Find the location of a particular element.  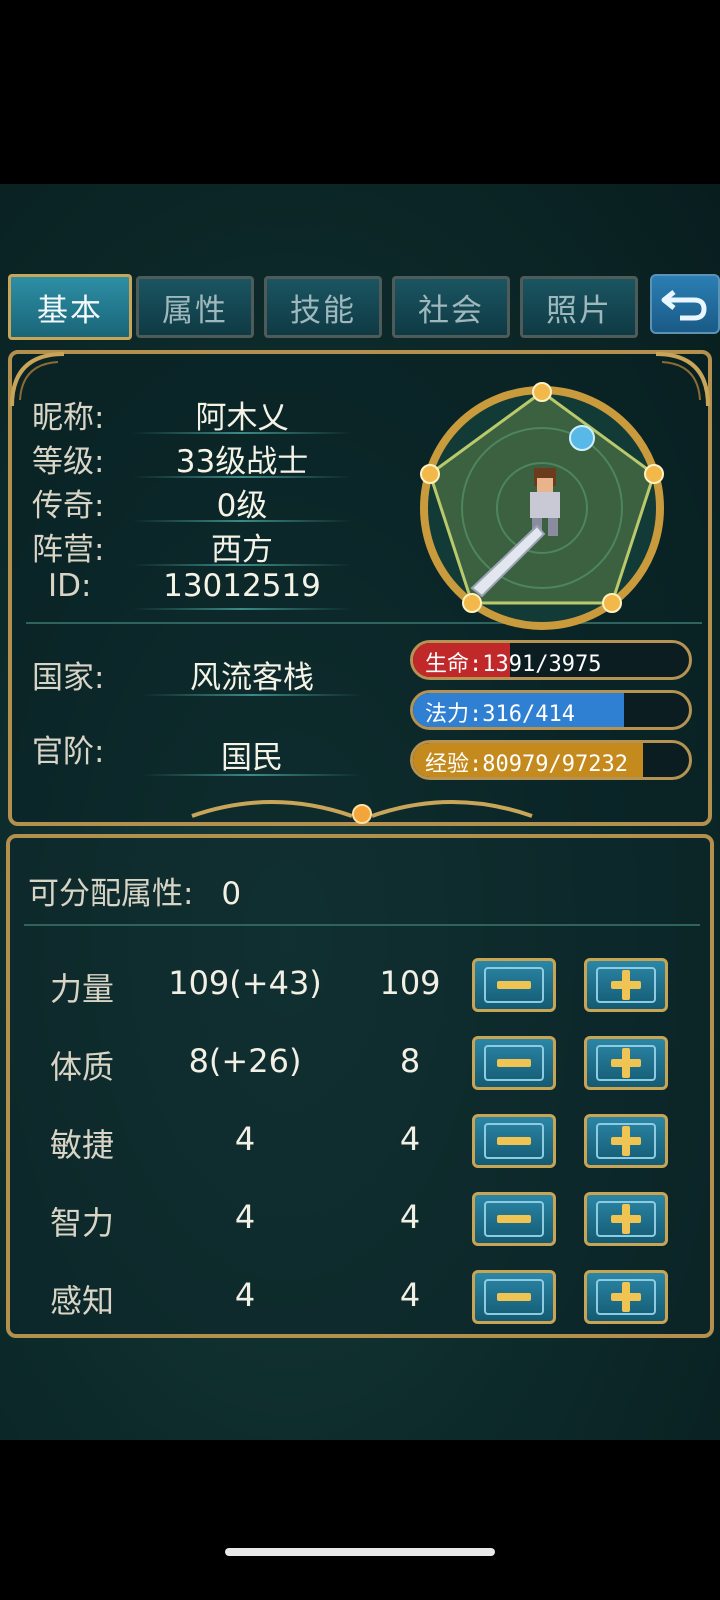

hp-bar-text: 生命:1391/3975 is located at coordinates (513, 664).